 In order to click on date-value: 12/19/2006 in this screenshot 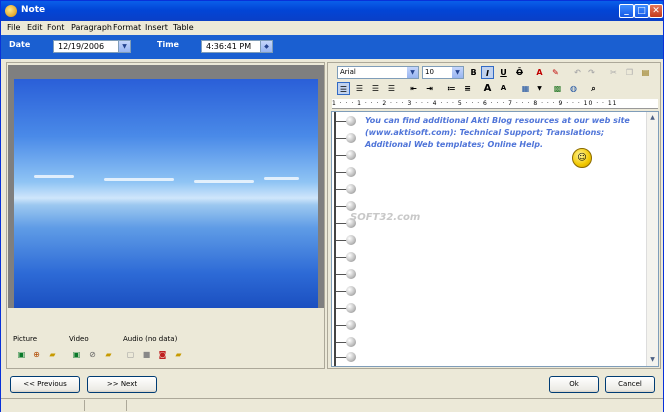, I will do `click(81, 46)`.